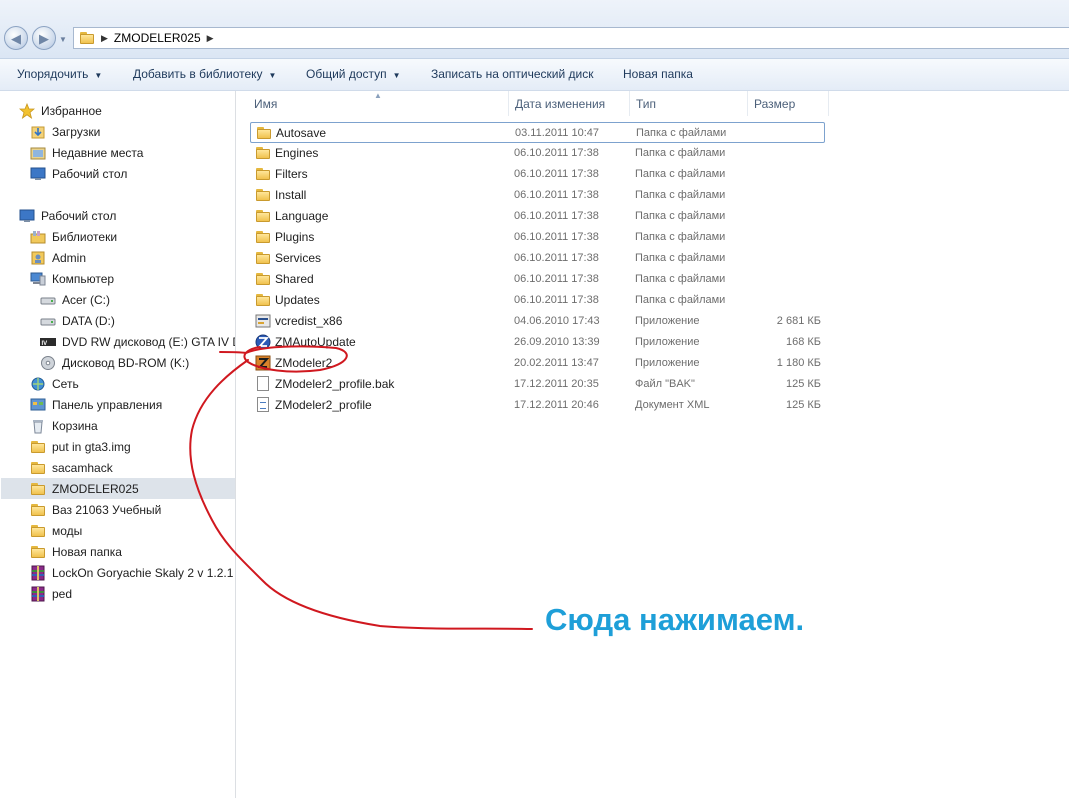 The width and height of the screenshot is (1069, 798). I want to click on nav-item: Acer (C:), so click(75, 299).